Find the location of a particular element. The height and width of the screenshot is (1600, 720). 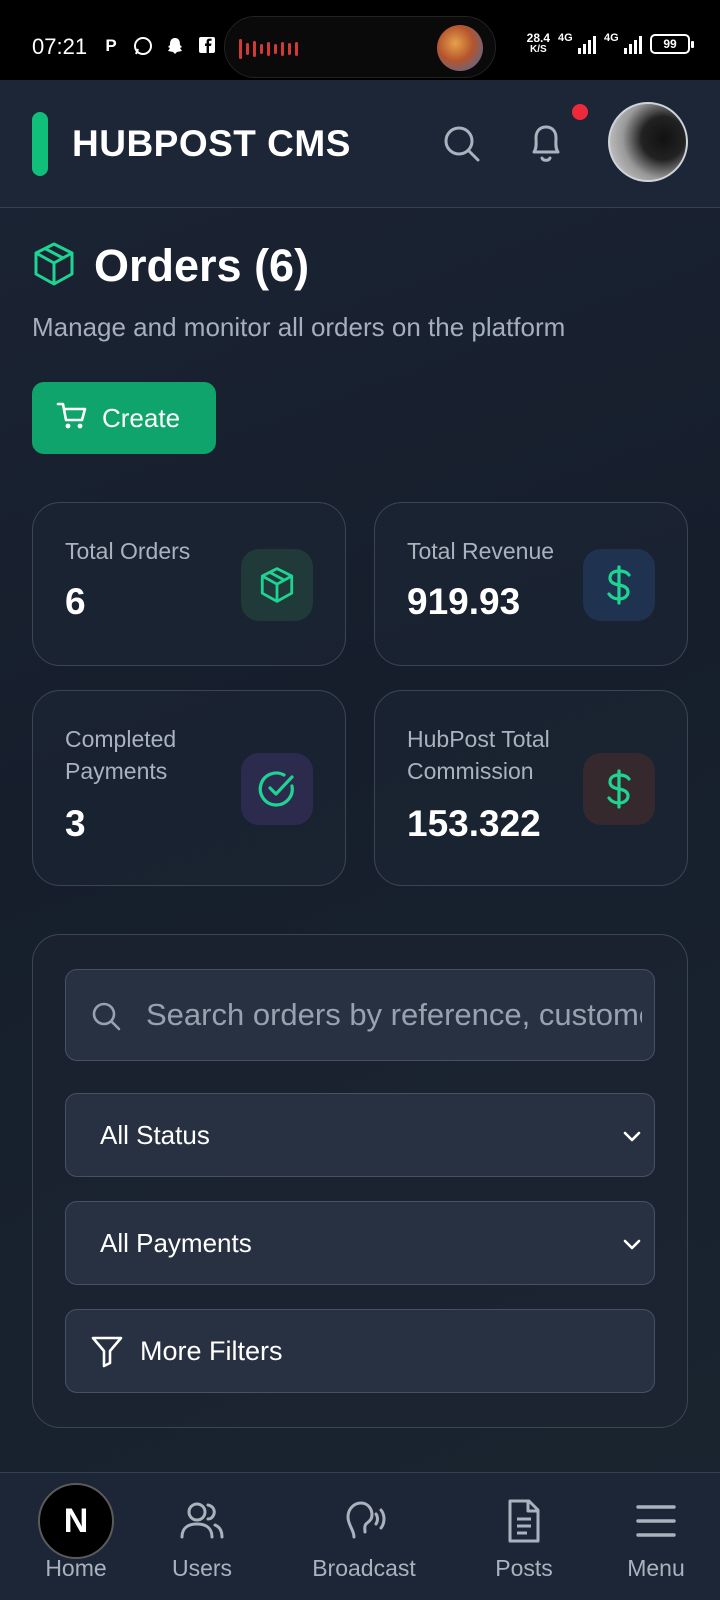

network-speed: 28.4 K/S is located at coordinates (538, 43).